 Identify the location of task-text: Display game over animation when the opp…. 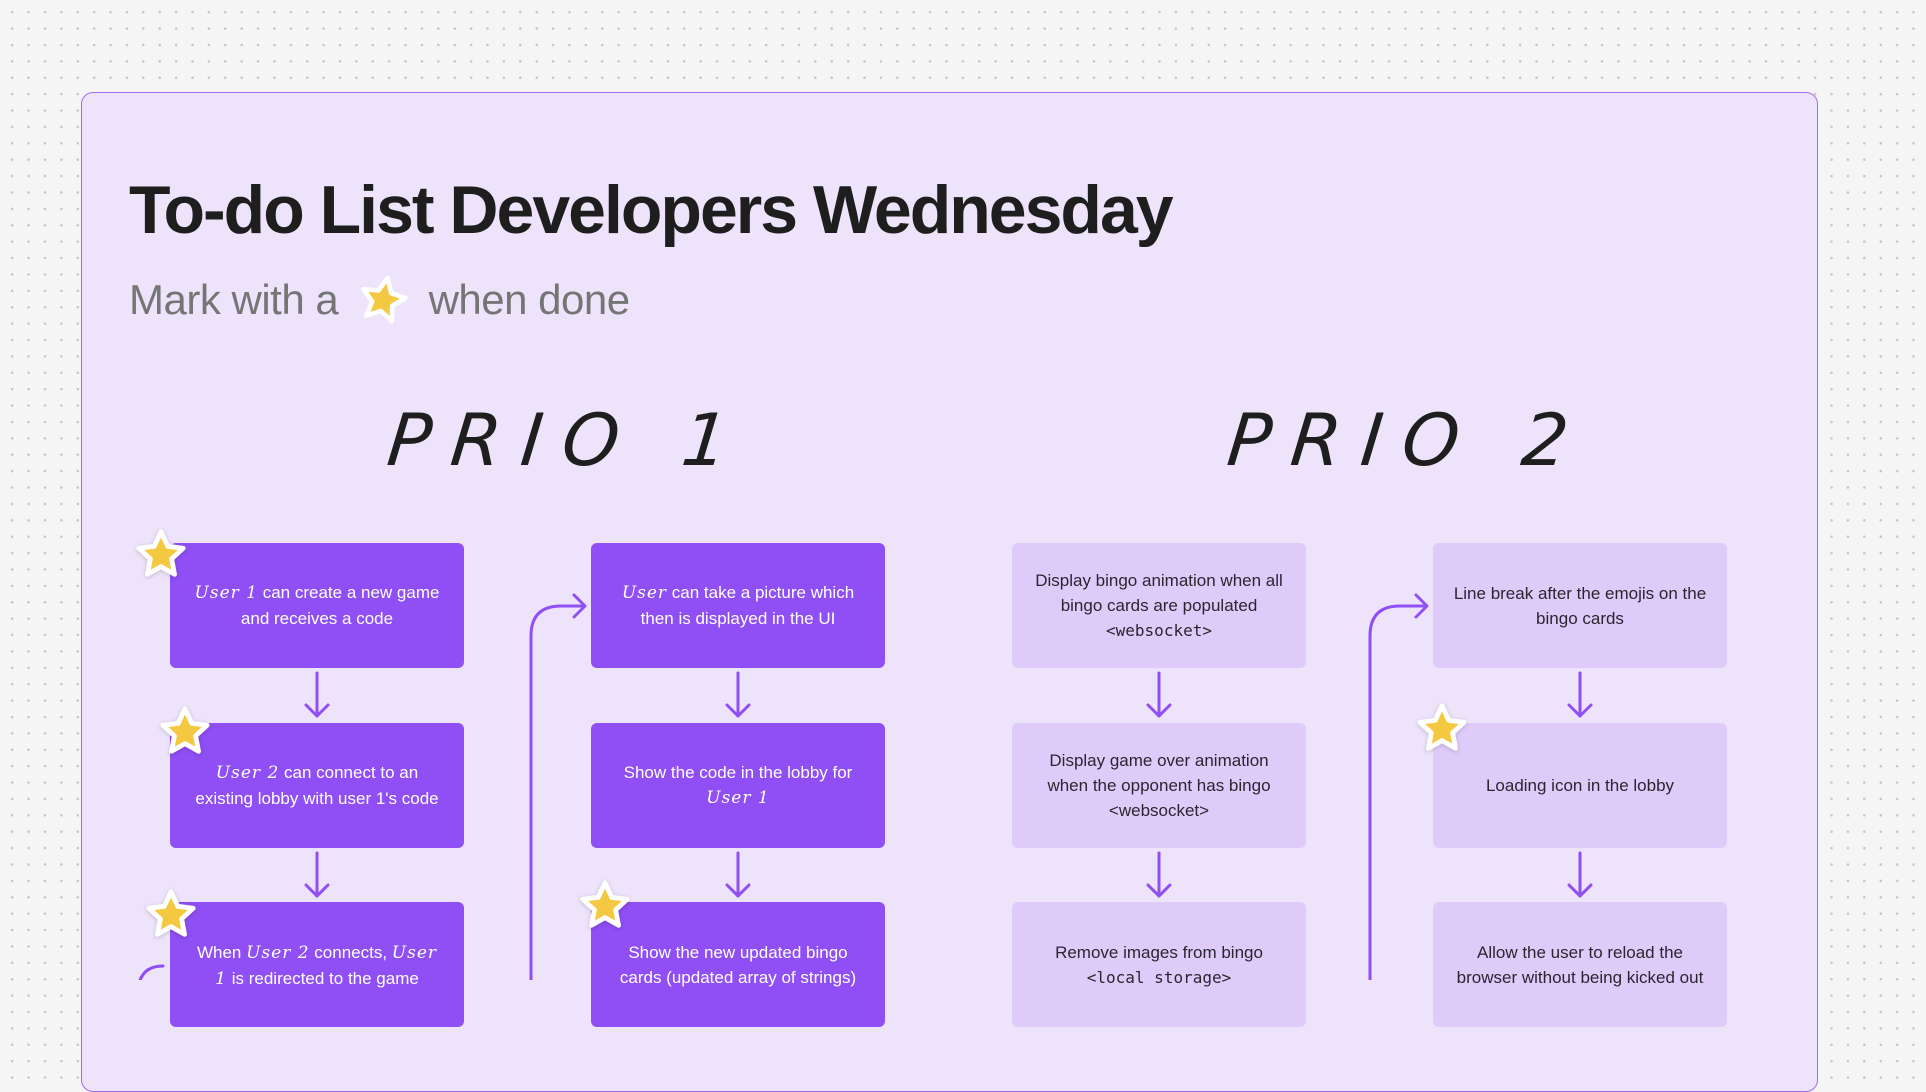
(1159, 785).